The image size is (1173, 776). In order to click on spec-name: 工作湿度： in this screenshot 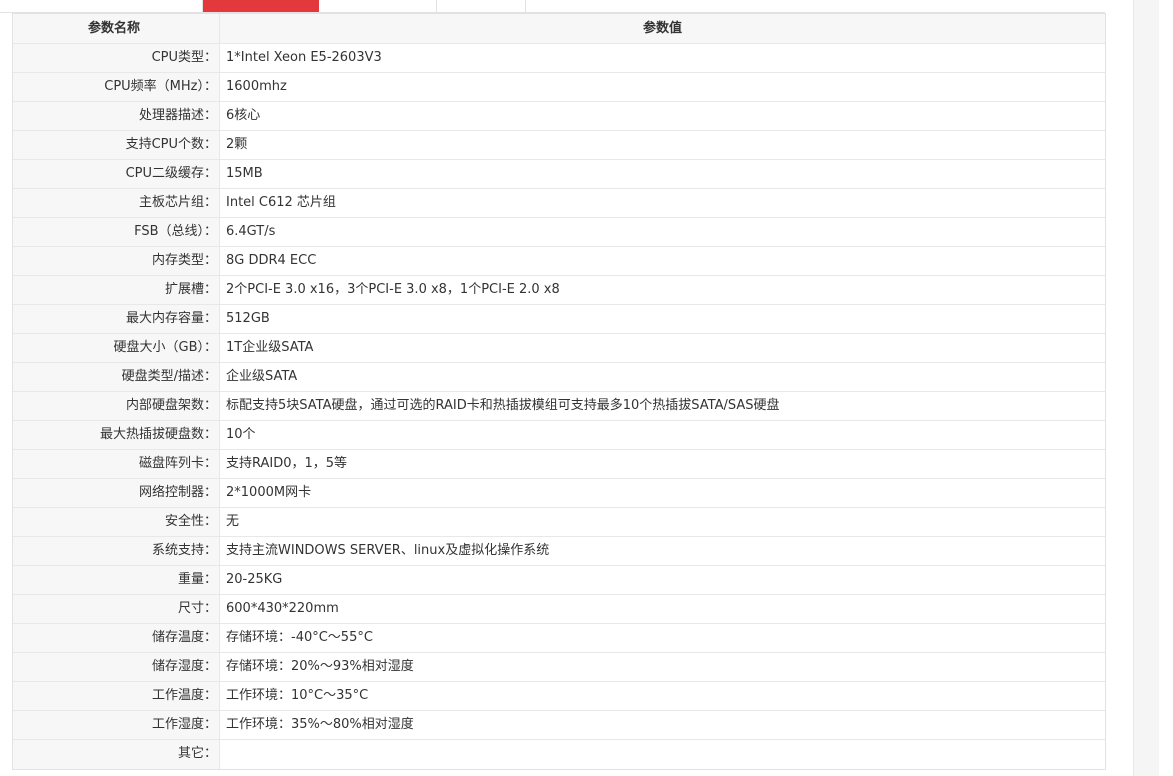, I will do `click(116, 725)`.